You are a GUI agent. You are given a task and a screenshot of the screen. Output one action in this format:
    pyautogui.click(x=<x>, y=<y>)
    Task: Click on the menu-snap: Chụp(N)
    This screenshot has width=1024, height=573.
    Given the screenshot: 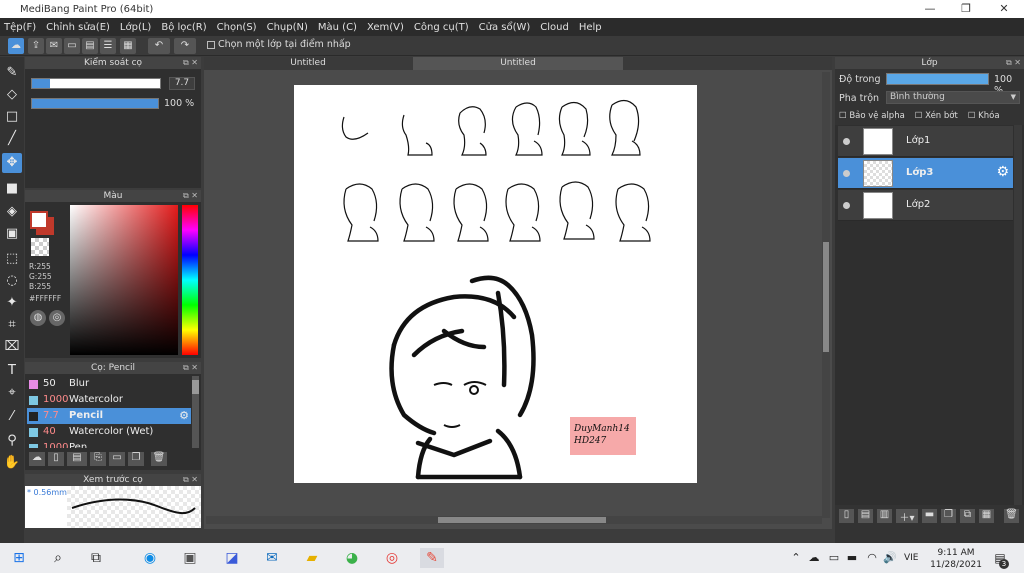 What is the action you would take?
    pyautogui.click(x=287, y=27)
    